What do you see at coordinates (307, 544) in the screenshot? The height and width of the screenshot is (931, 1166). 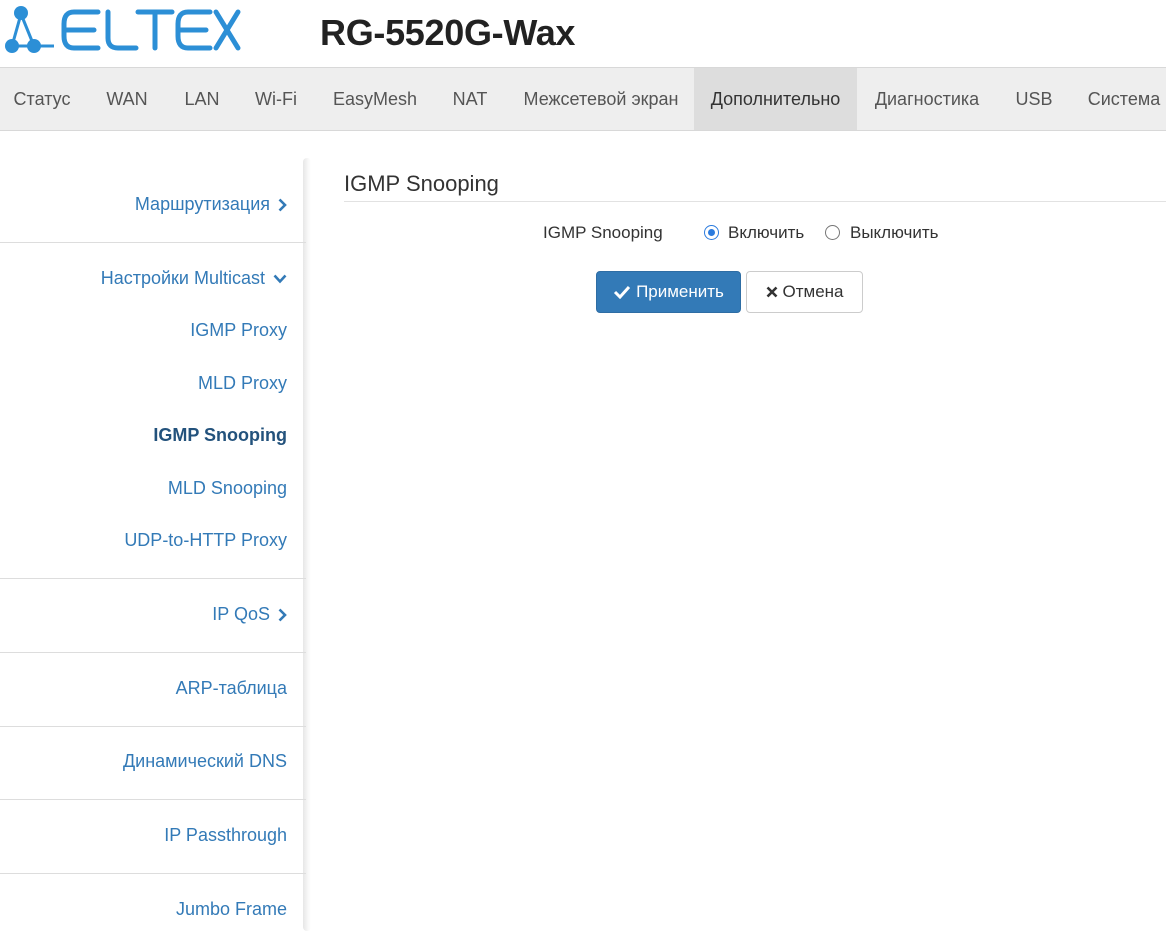 I see `sidebar-scroll-edge` at bounding box center [307, 544].